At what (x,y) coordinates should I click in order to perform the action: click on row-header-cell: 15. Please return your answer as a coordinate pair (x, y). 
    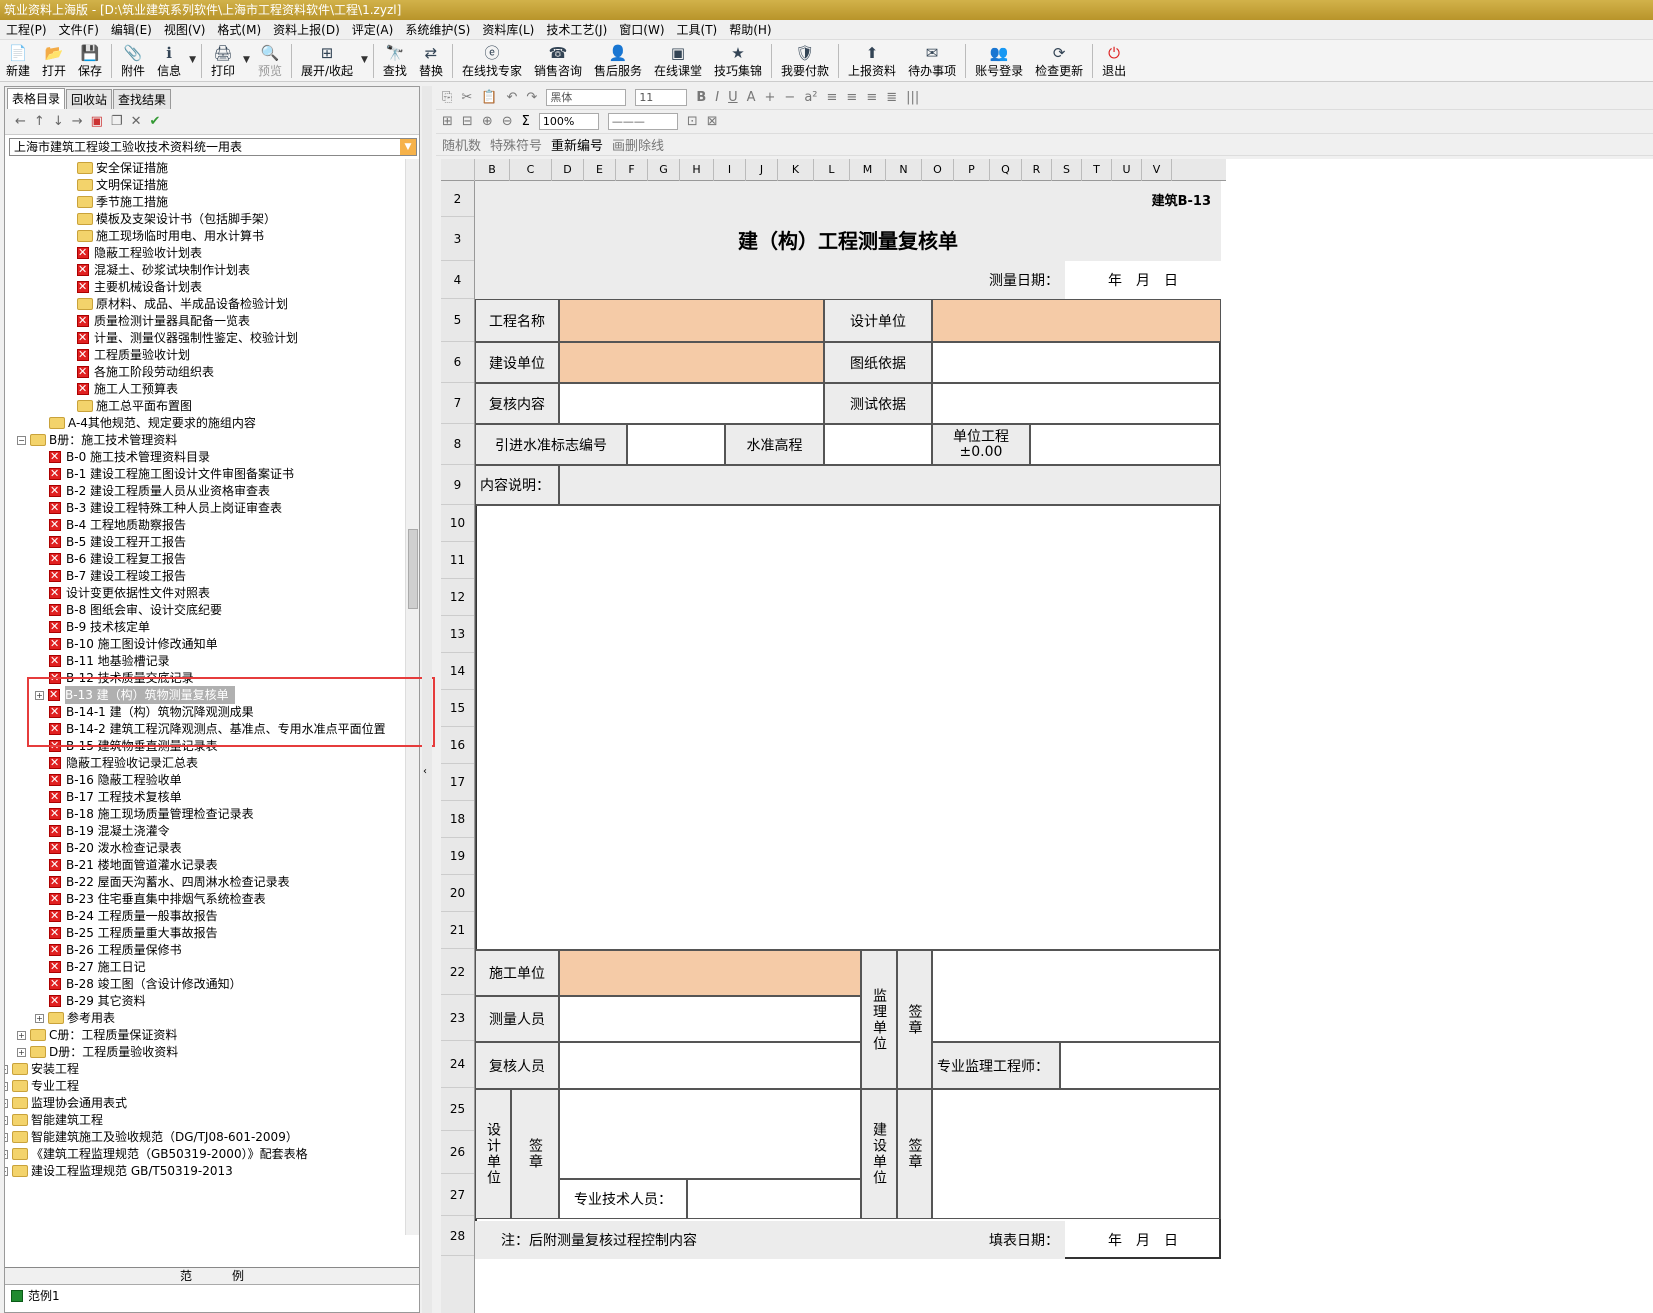
    Looking at the image, I should click on (457, 708).